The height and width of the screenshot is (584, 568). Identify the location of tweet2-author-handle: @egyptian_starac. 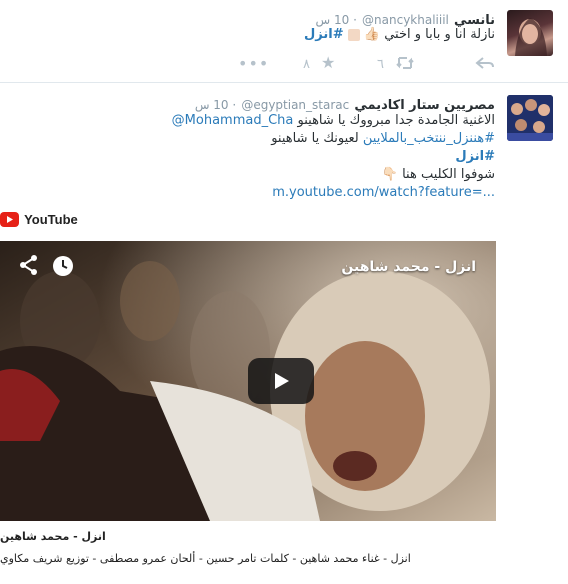
(295, 105).